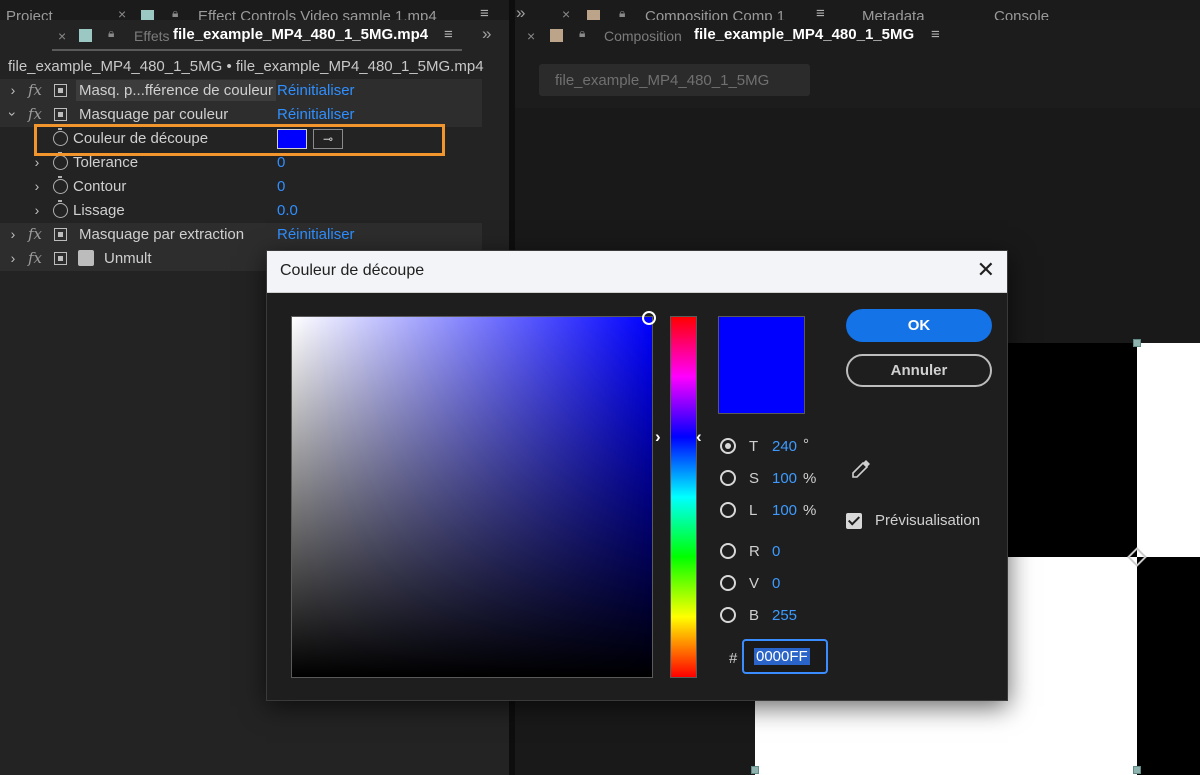  Describe the element at coordinates (784, 615) in the screenshot. I see `field-value-b: 255` at that location.